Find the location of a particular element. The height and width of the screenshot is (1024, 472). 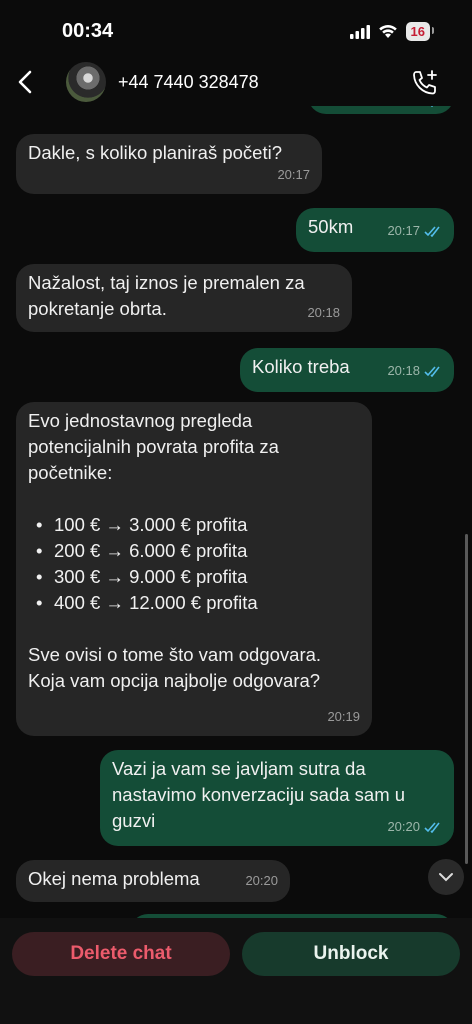

battery-indicator: 16 is located at coordinates (420, 31).